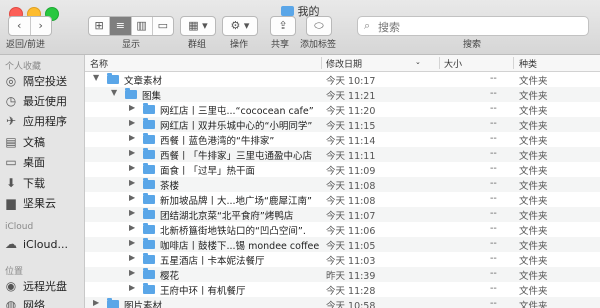 The width and height of the screenshot is (600, 308). What do you see at coordinates (342, 79) in the screenshot?
I see `table-row: ▼ 文章素材 今天 10:17 -- 文件夹` at bounding box center [342, 79].